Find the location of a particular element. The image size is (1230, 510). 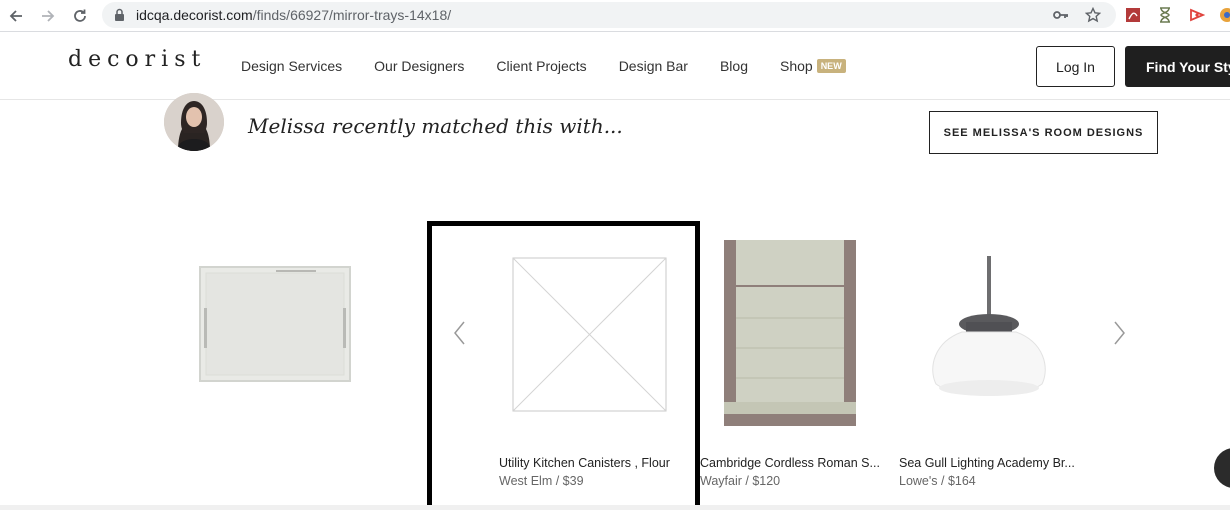

nav-blog: Blog is located at coordinates (734, 66).